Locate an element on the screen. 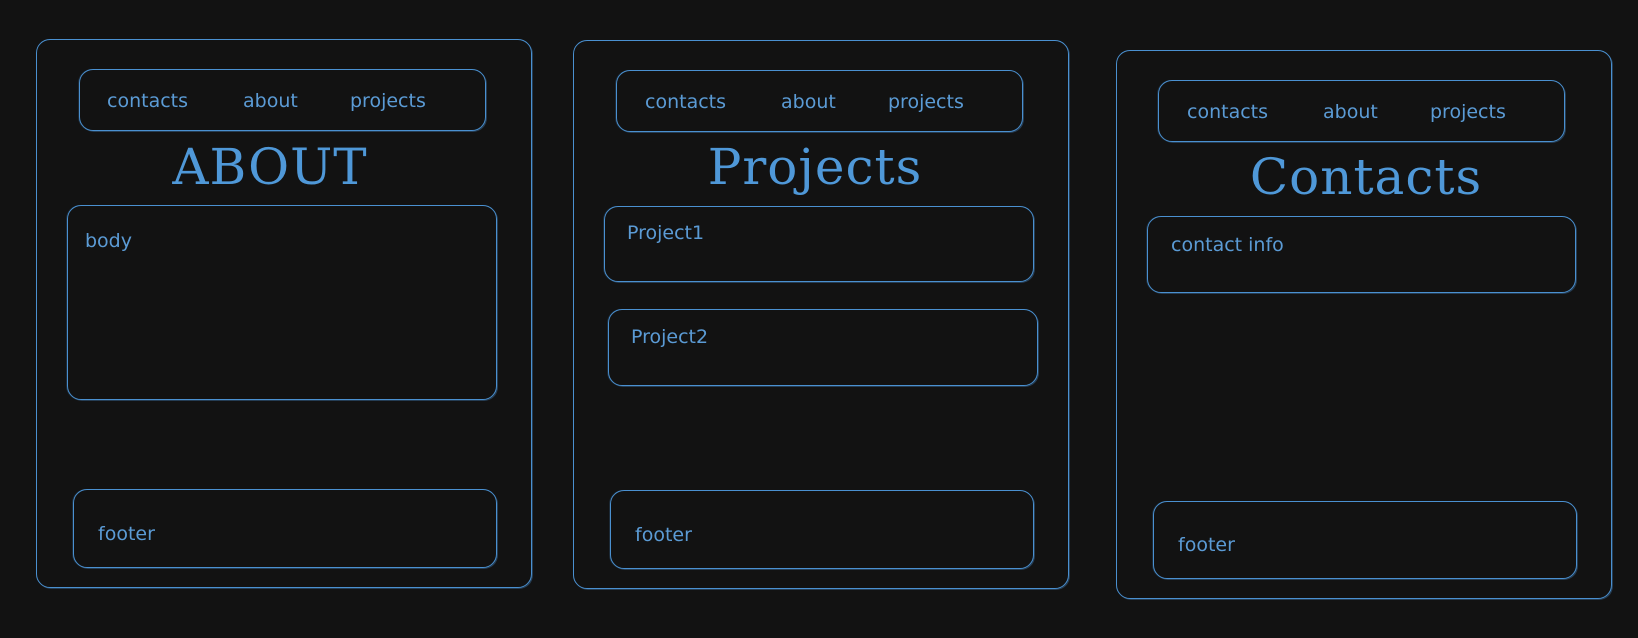 This screenshot has width=1638, height=638. about-page-title: ABOUT is located at coordinates (270, 167).